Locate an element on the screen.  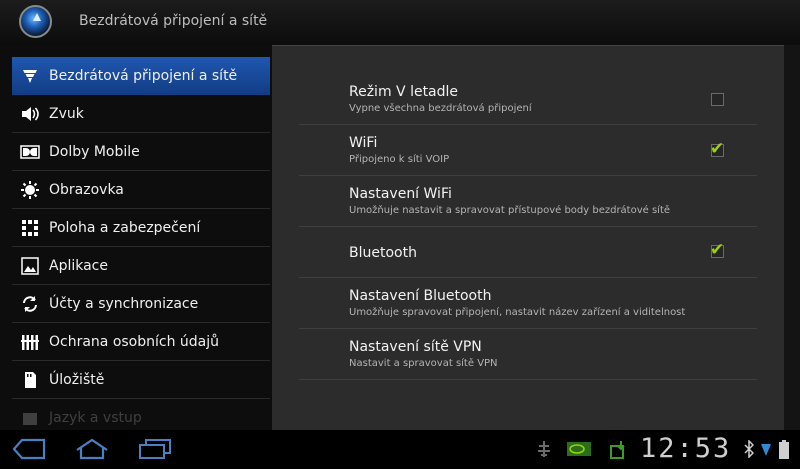
sidebar-item-accounts-sync: Účty a synchronizace is located at coordinates (141, 304).